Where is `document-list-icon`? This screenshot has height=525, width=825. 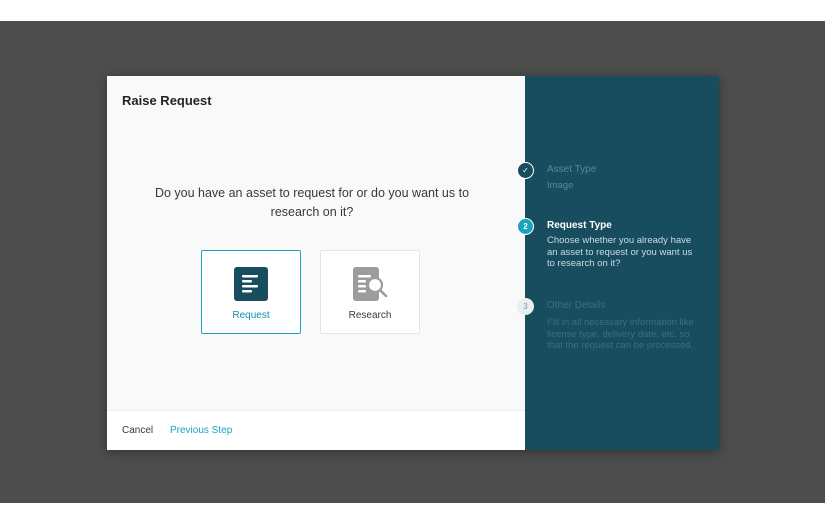 document-list-icon is located at coordinates (251, 284).